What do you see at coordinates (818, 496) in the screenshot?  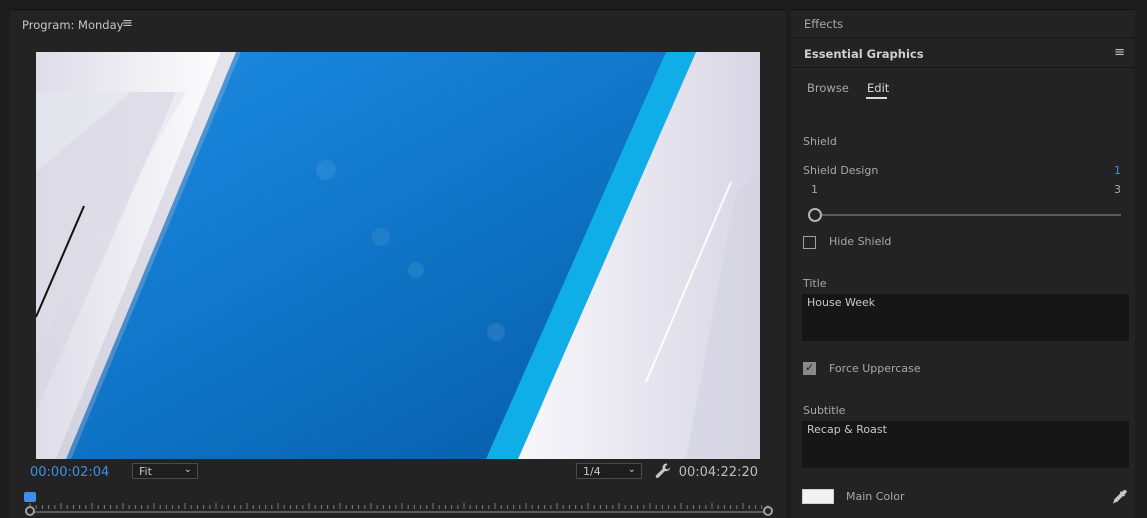 I see `main-color-swatch` at bounding box center [818, 496].